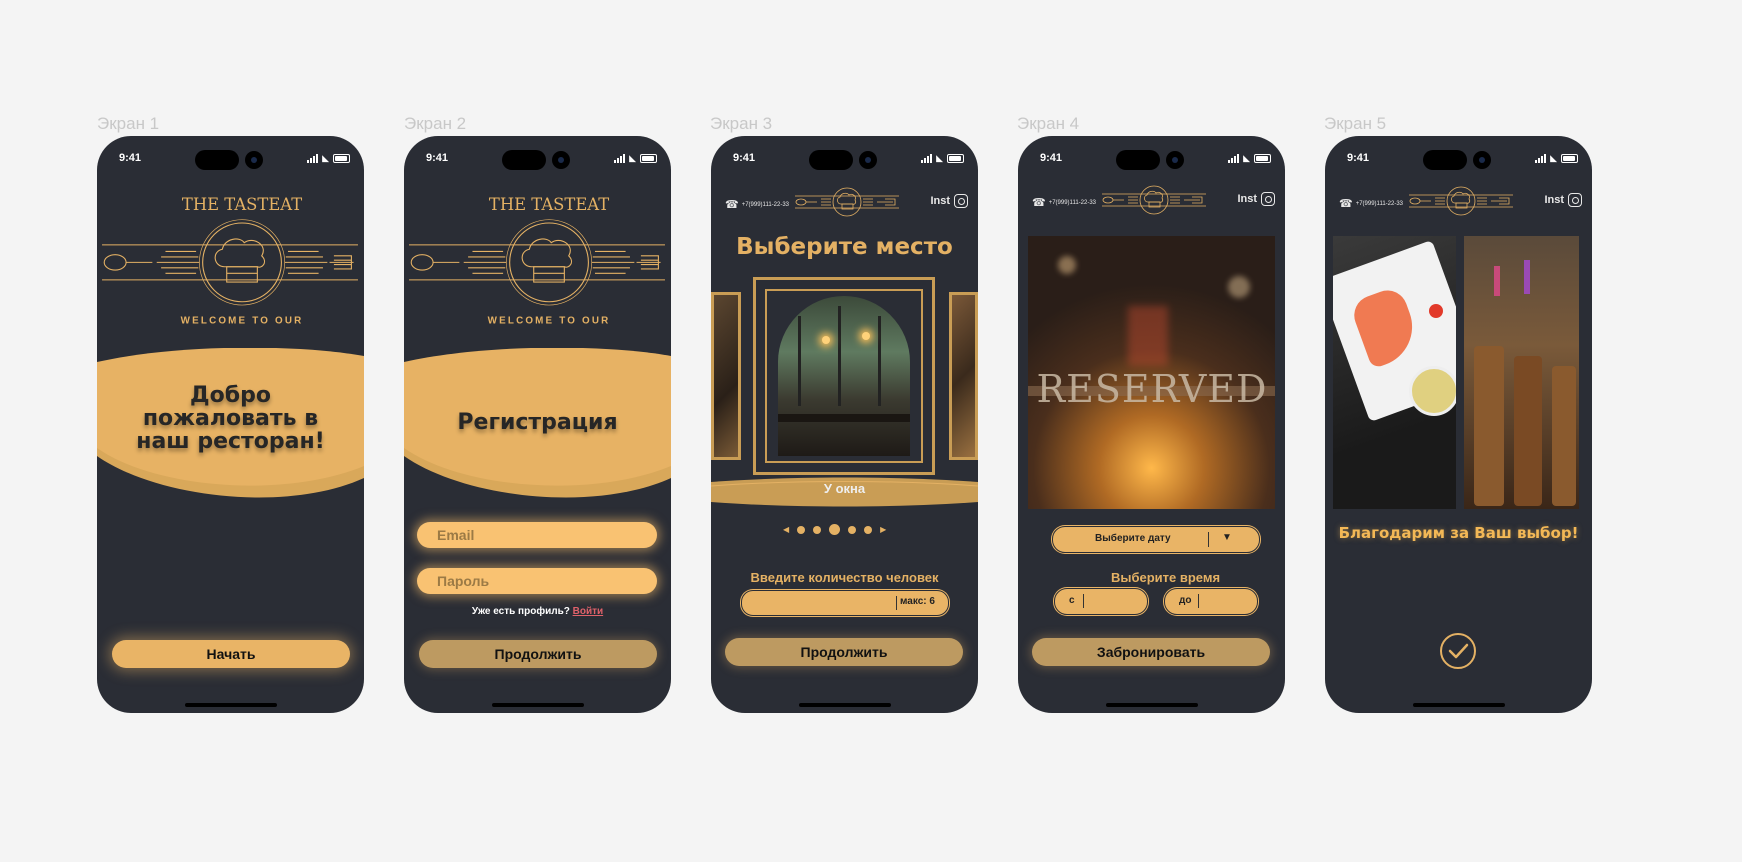  What do you see at coordinates (1165, 577) in the screenshot?
I see `time-label: Выберите время` at bounding box center [1165, 577].